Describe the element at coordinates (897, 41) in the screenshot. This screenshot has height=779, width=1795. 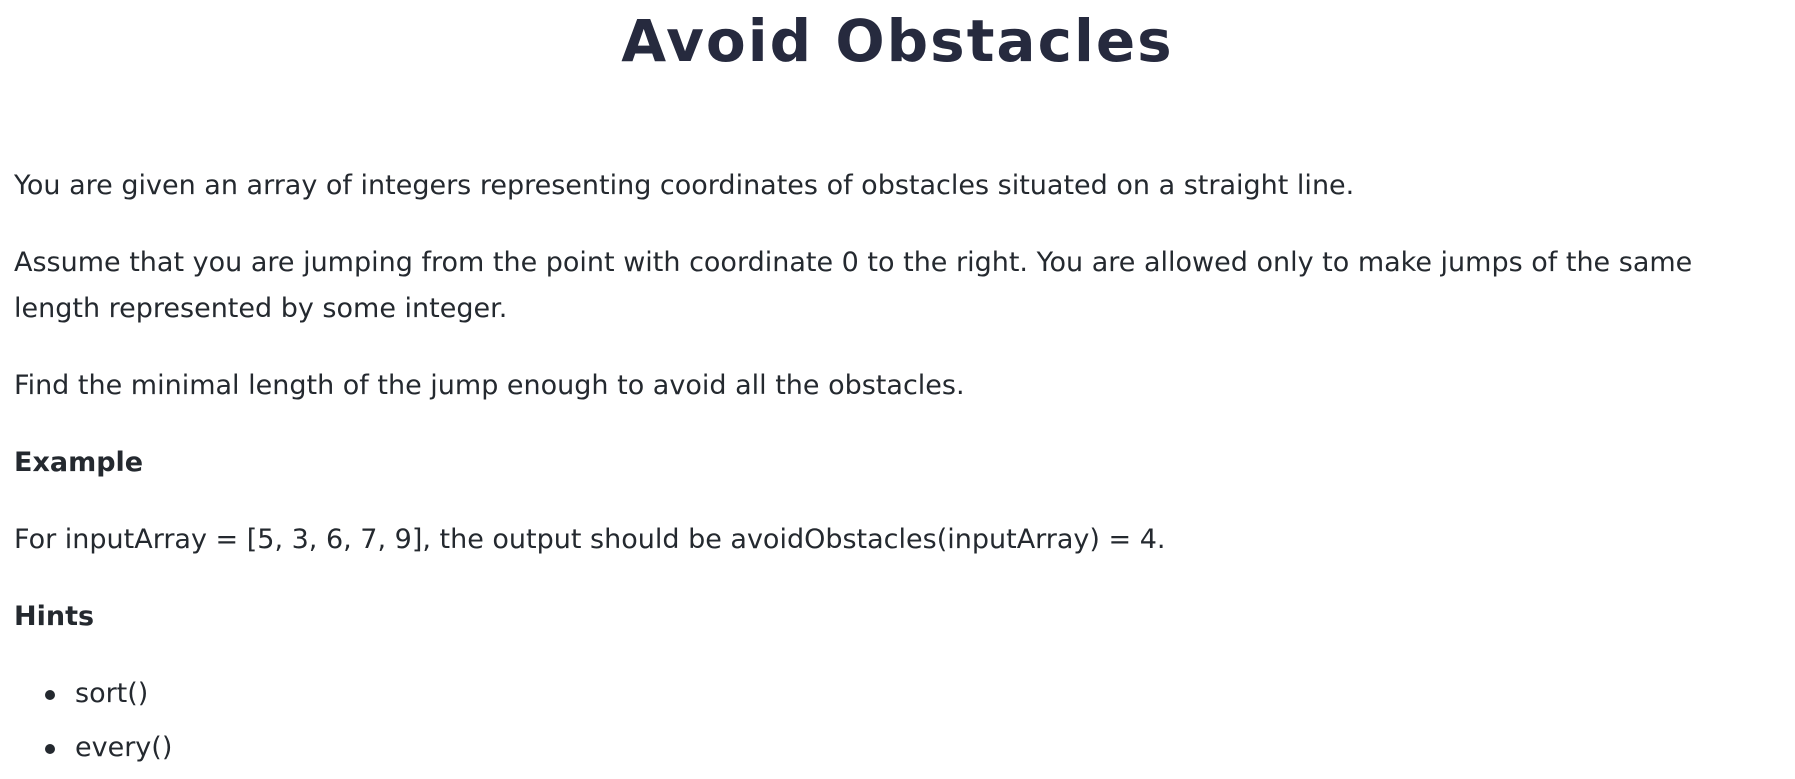
I see `page-title: Avoid Obstacles` at that location.